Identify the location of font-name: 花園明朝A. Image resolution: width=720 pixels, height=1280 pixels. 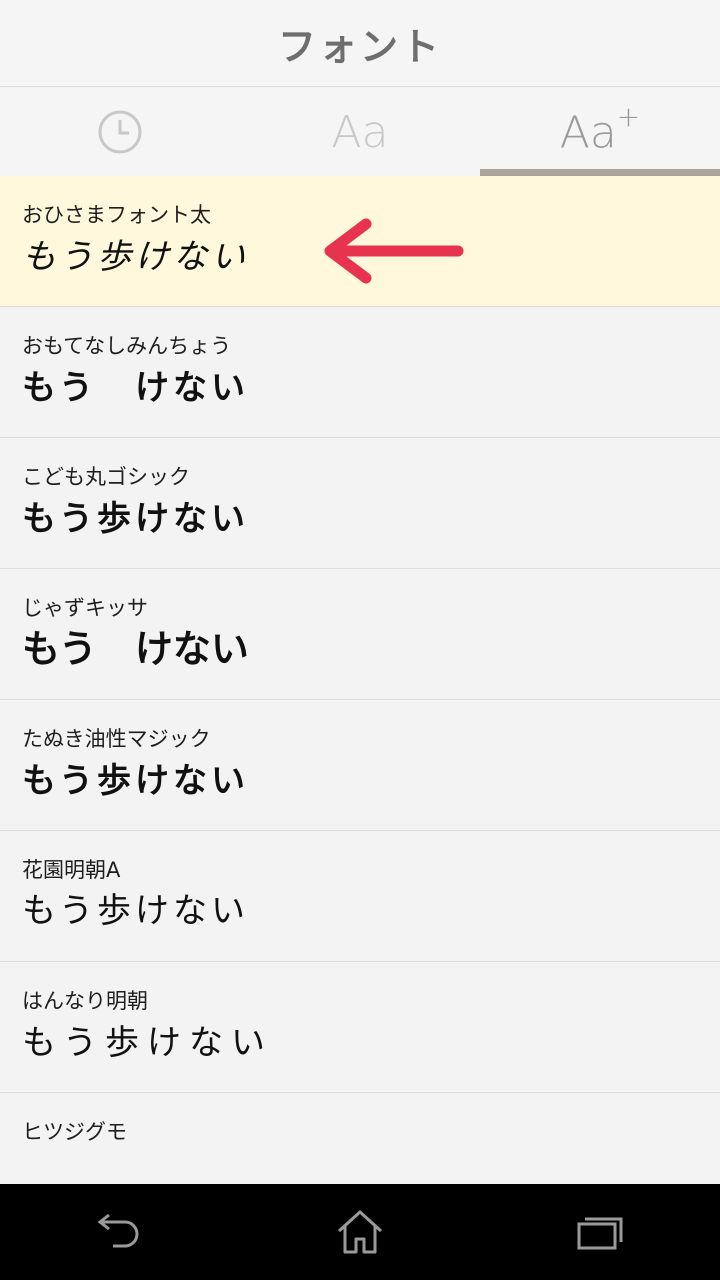
(71, 870).